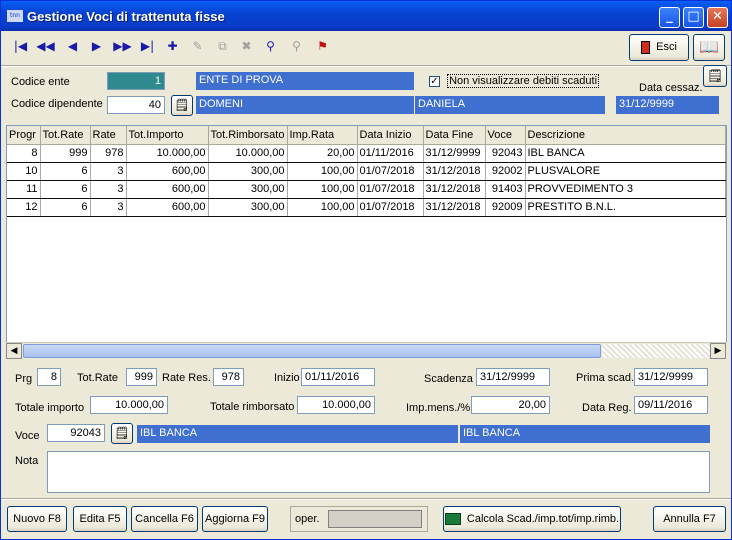 This screenshot has height=540, width=732. Describe the element at coordinates (454, 207) in the screenshot. I see `cell: 31/12/2018` at that location.